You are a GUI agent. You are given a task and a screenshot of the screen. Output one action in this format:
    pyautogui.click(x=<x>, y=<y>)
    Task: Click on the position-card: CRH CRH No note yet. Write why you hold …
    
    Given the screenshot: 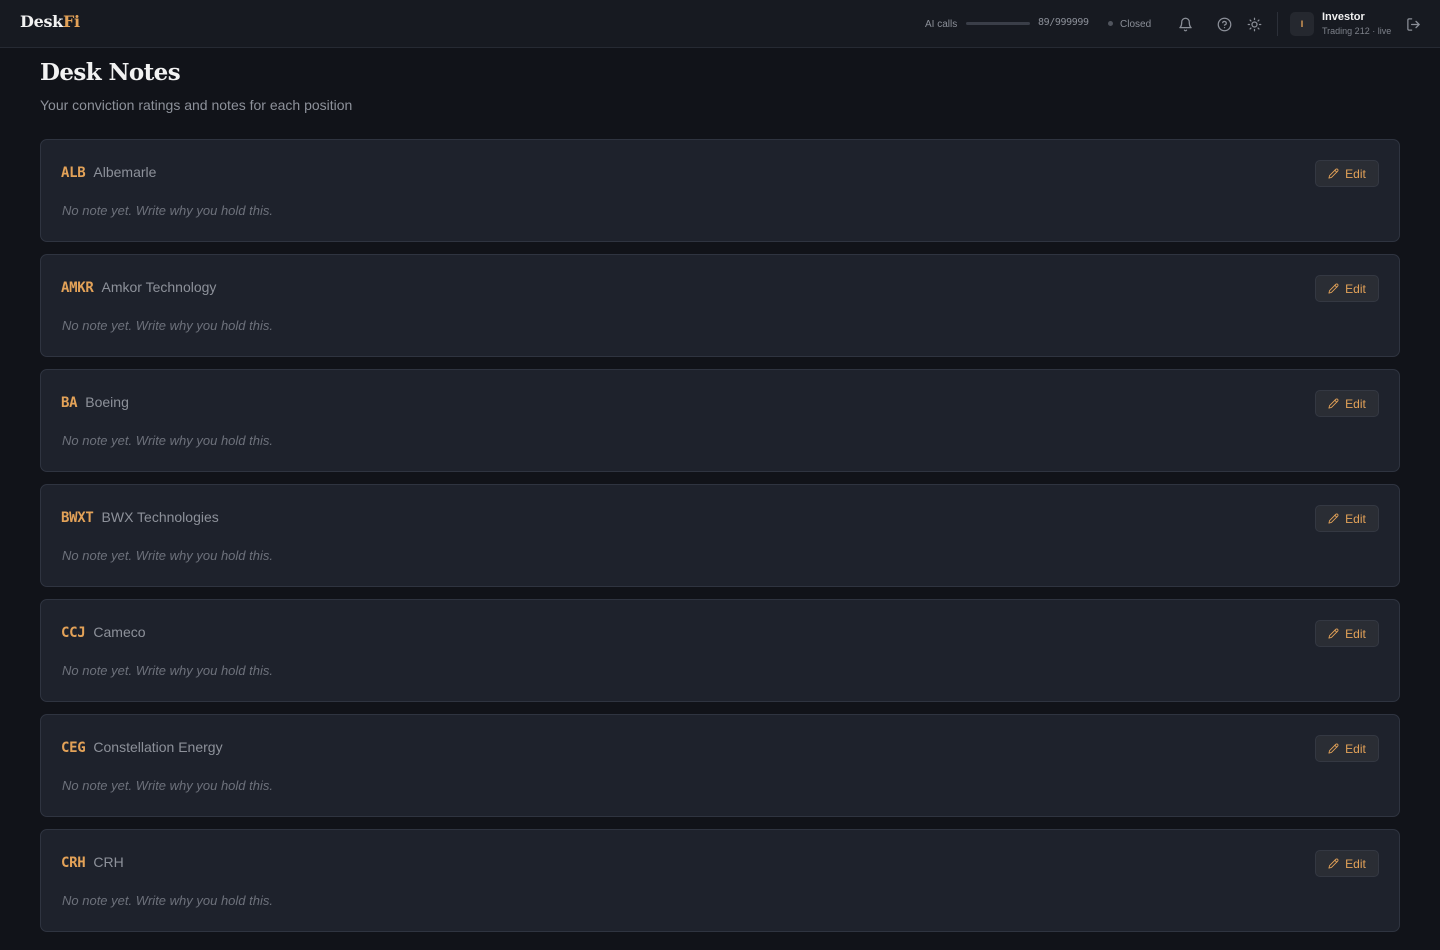 What is the action you would take?
    pyautogui.click(x=720, y=880)
    